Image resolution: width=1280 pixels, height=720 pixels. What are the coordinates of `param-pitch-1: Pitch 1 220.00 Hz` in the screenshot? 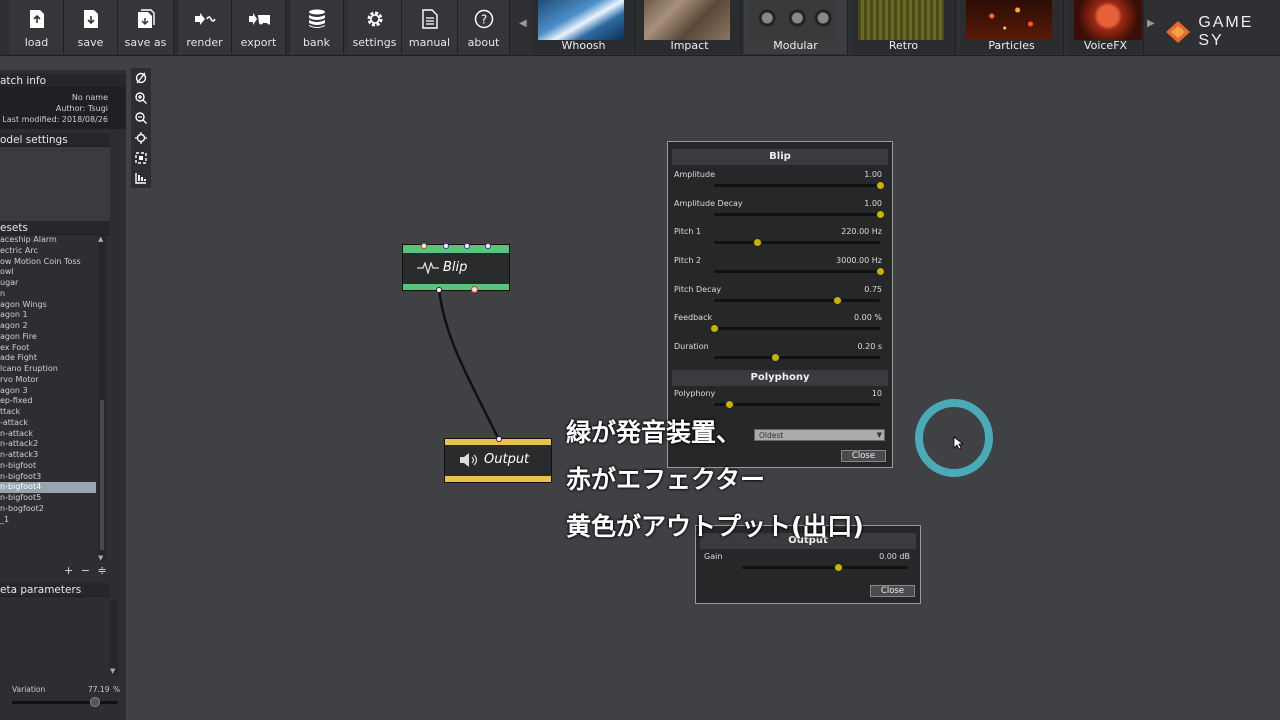 It's located at (780, 238).